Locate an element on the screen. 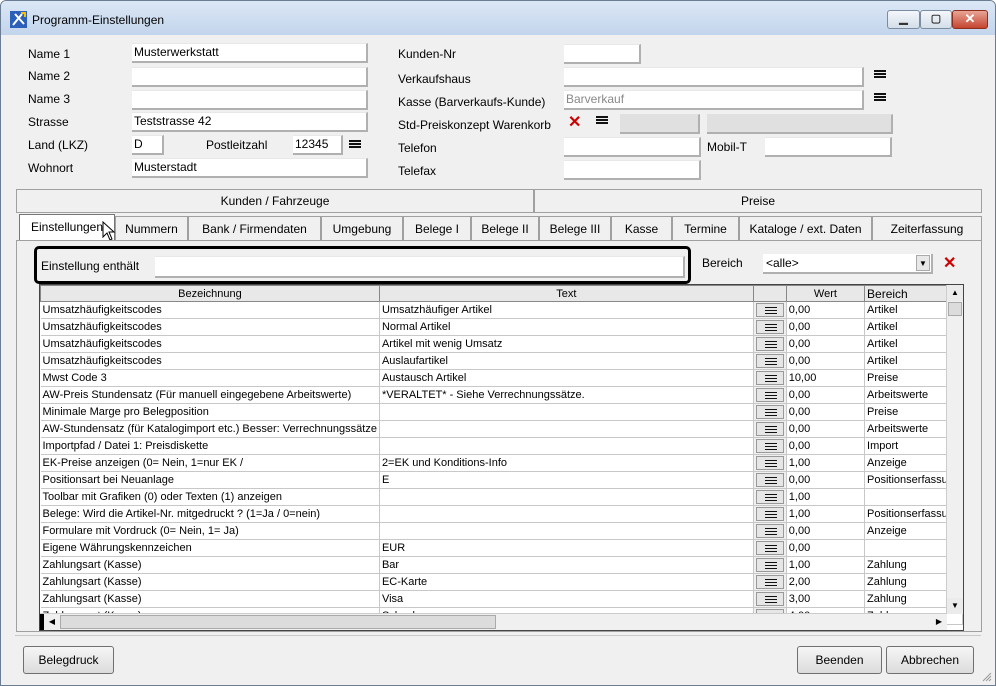 The image size is (996, 686). horizontal-scrollbar: ◀ ▶ is located at coordinates (493, 621).